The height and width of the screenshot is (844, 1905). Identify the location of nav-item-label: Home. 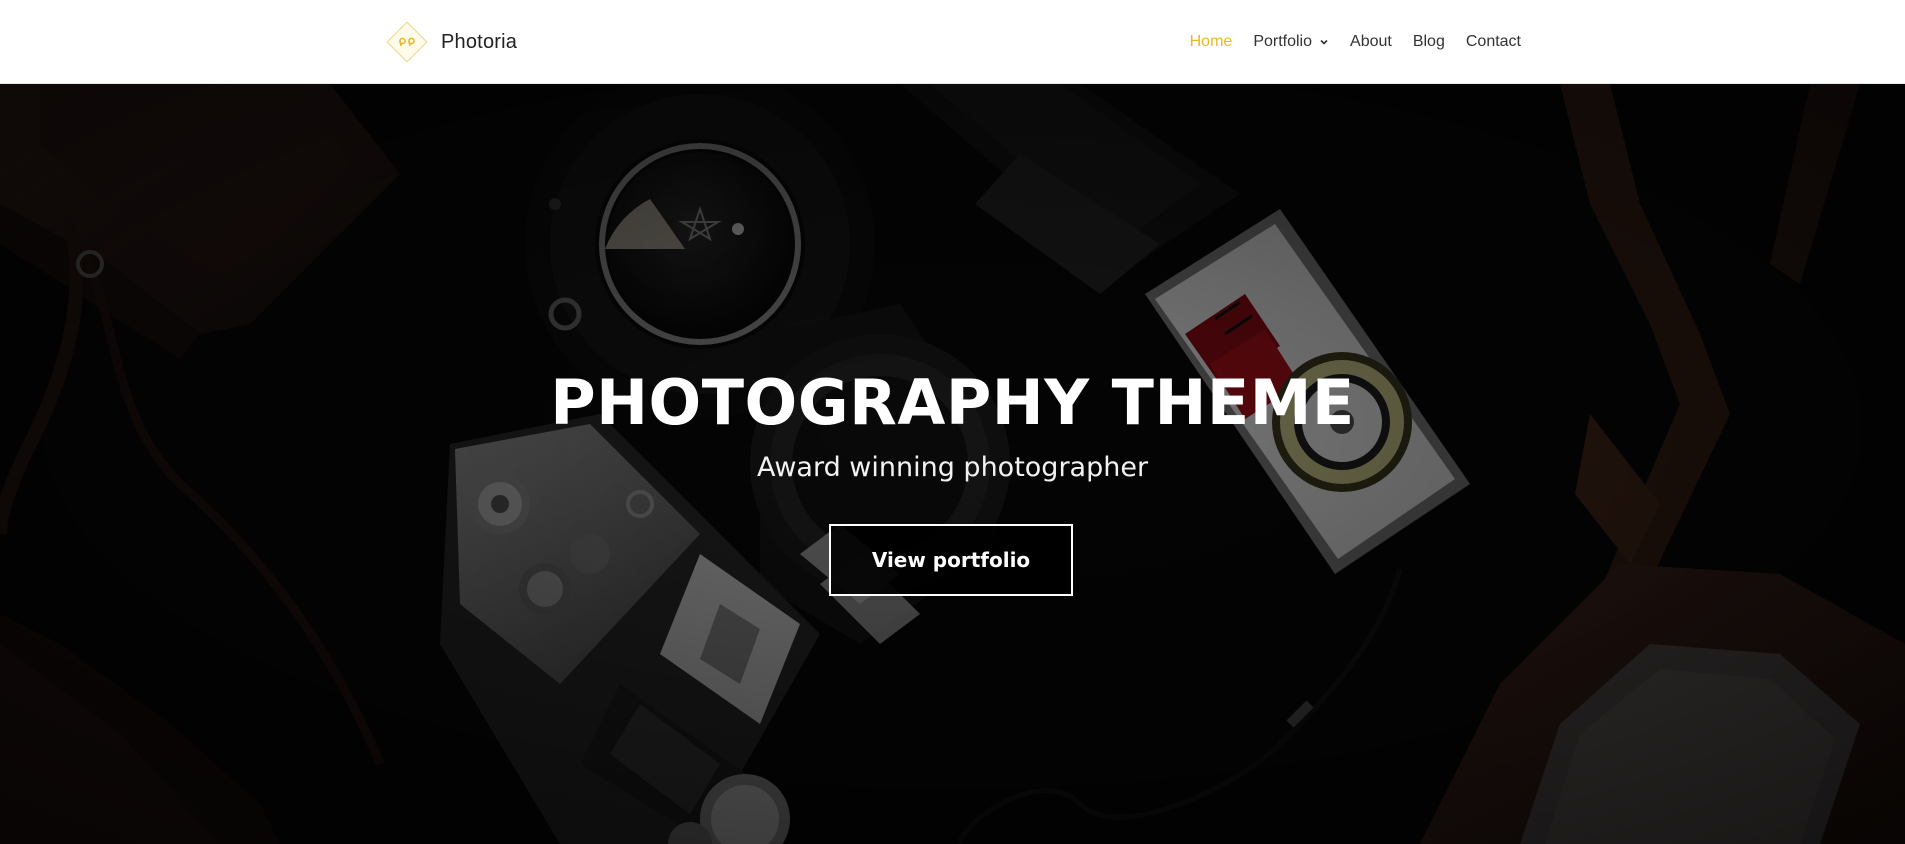
(1211, 41).